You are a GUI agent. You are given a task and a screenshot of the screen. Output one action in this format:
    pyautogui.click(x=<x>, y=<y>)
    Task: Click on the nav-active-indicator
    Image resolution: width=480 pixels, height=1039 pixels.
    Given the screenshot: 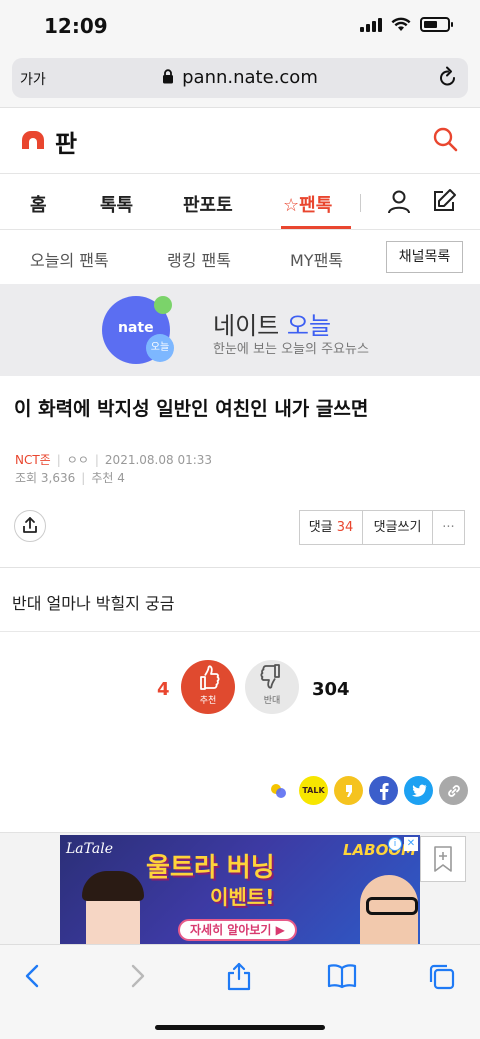 What is the action you would take?
    pyautogui.click(x=316, y=227)
    